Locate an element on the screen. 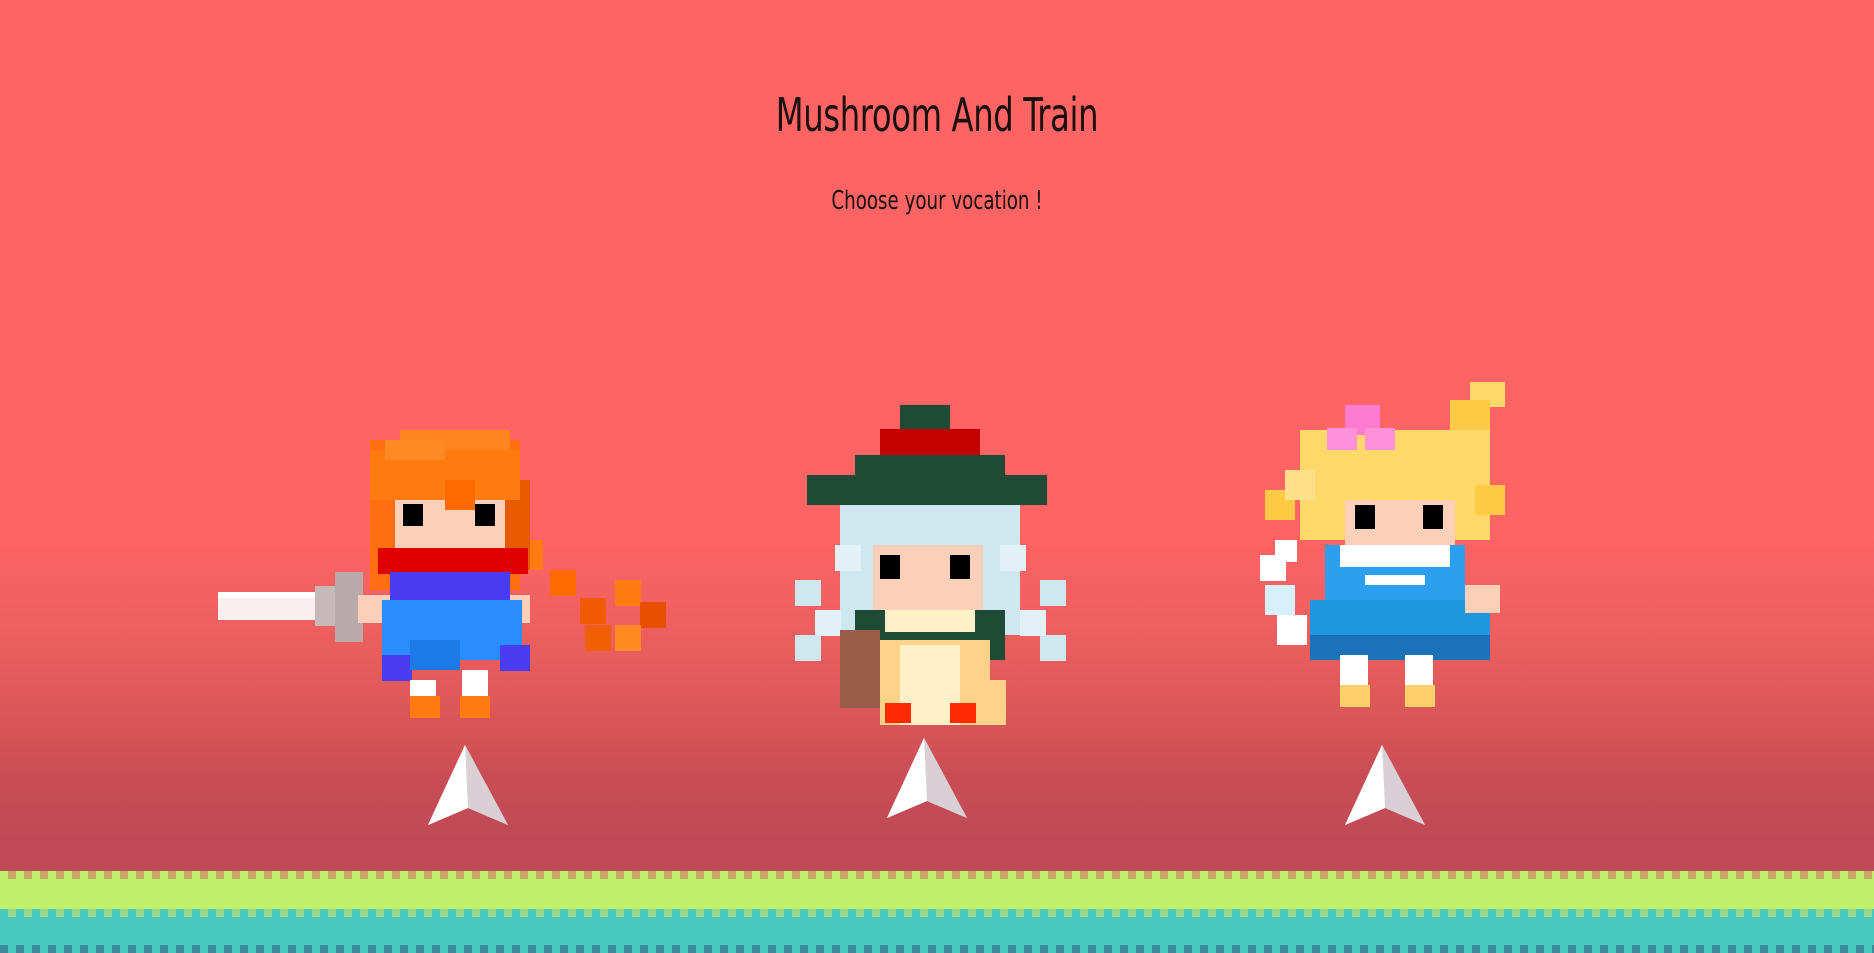 This screenshot has width=1874, height=953. select-cleric-arrow is located at coordinates (1385, 785).